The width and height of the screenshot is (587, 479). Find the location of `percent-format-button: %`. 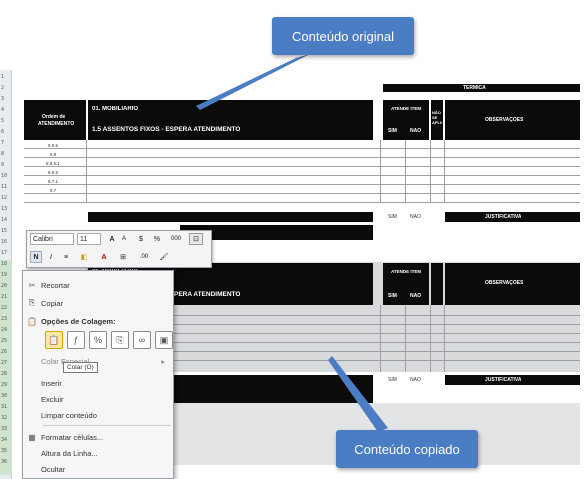

percent-format-button: % is located at coordinates (157, 239).